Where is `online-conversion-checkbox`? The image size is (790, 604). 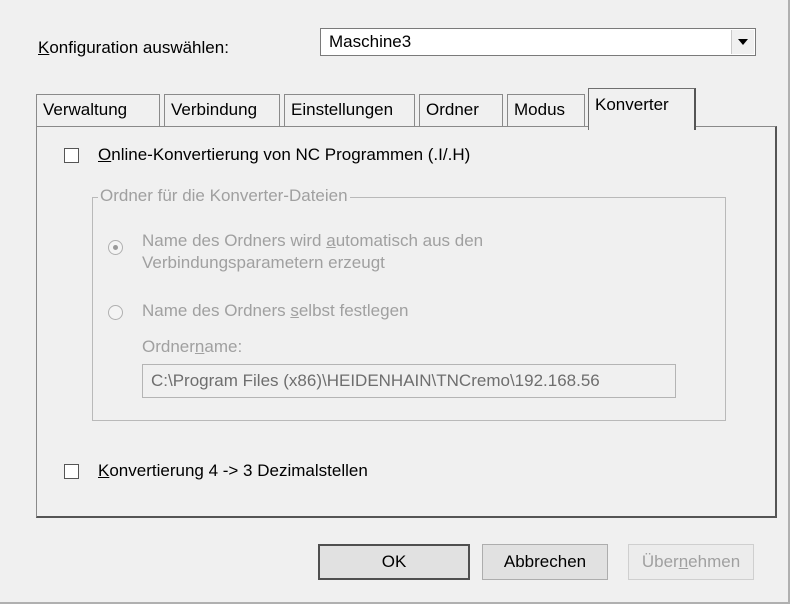 online-conversion-checkbox is located at coordinates (71, 155).